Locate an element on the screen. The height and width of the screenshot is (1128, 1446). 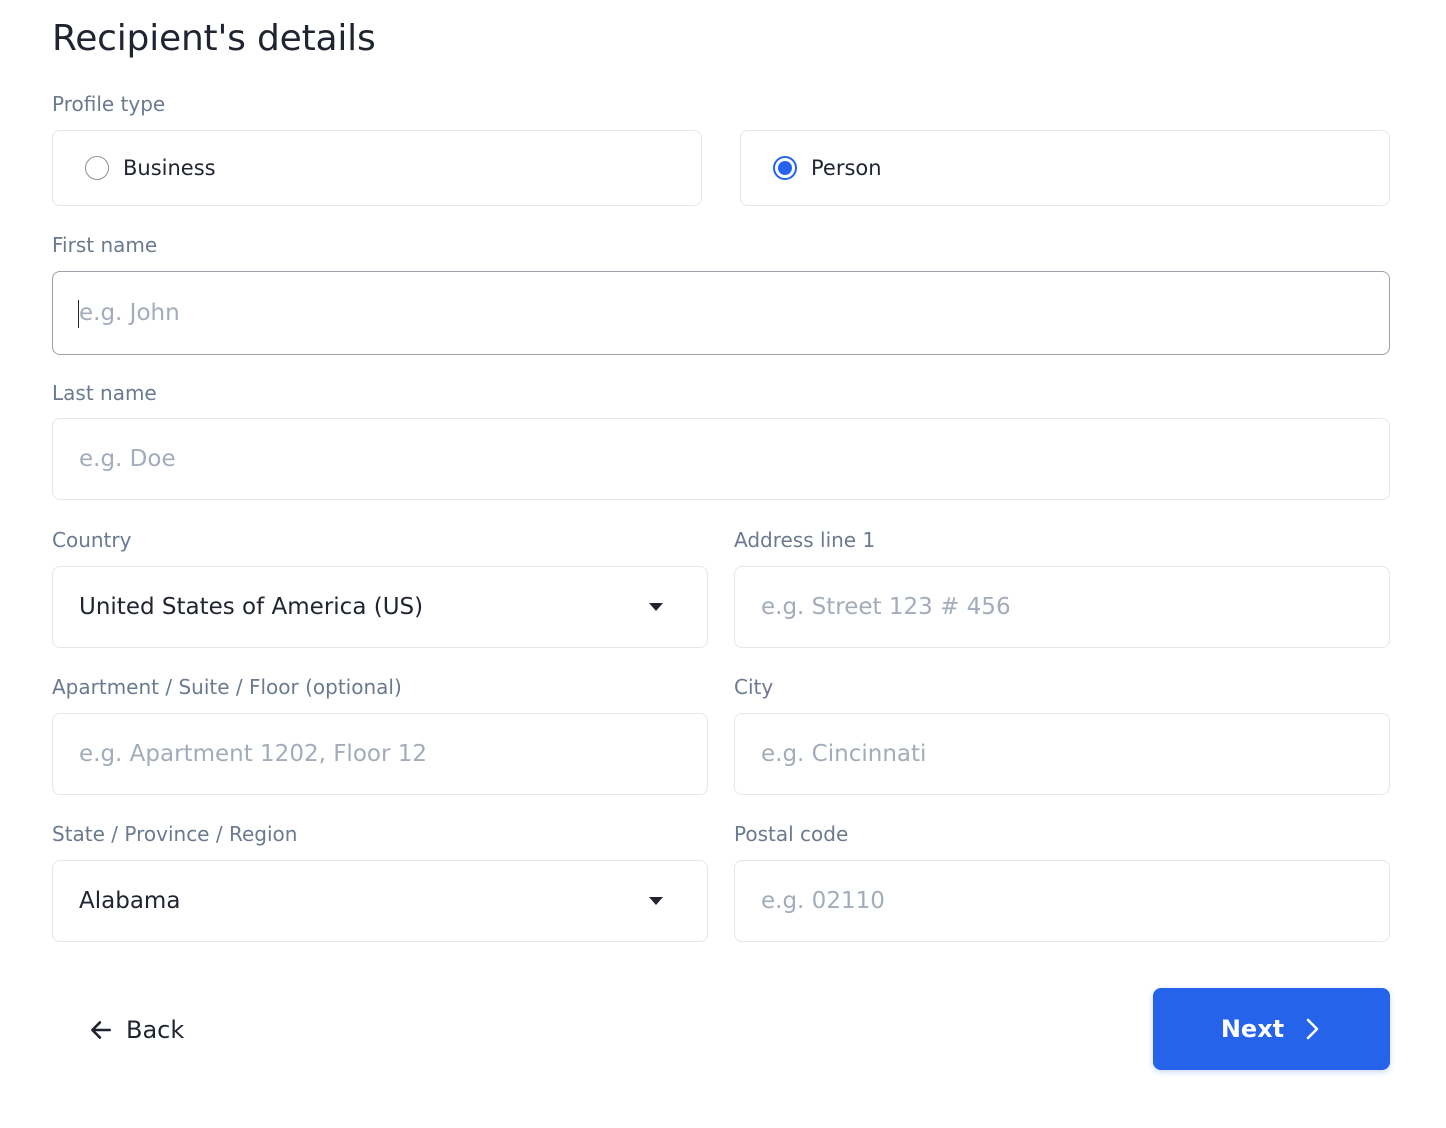
business-radio-label: Business is located at coordinates (169, 168).